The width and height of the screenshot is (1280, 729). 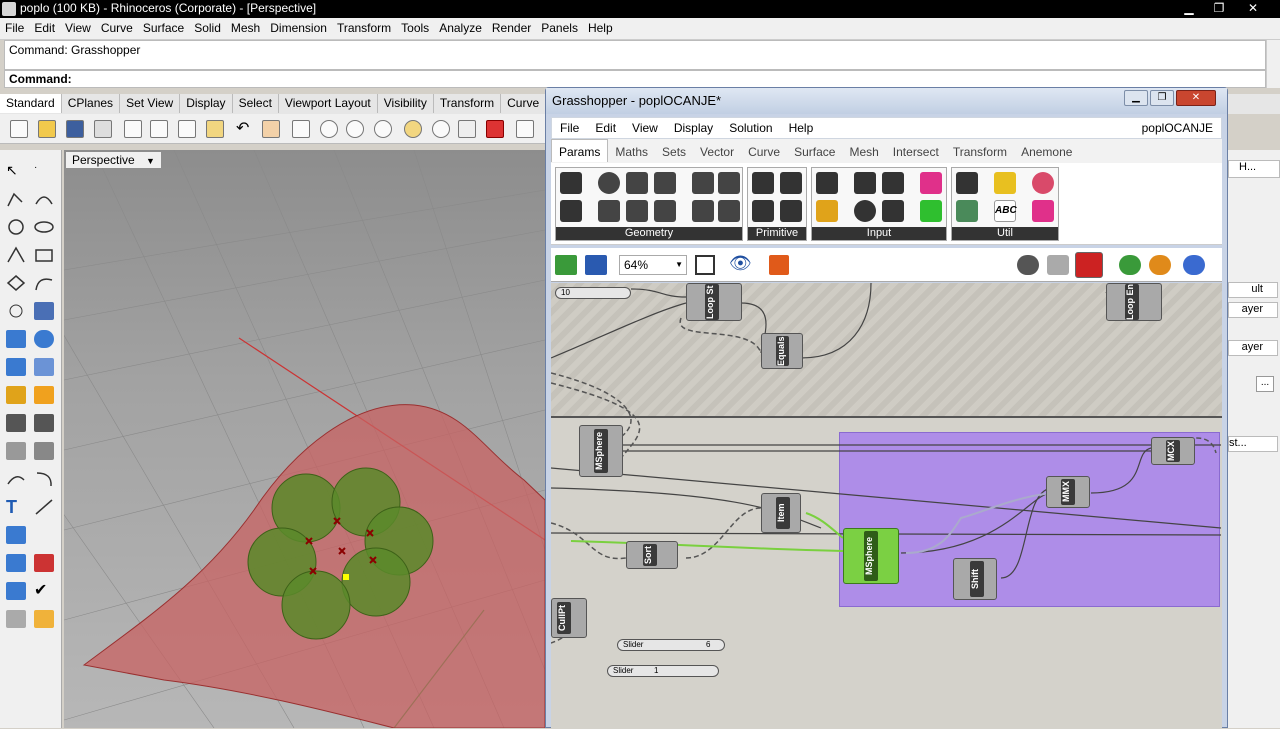 What do you see at coordinates (468, 103) in the screenshot?
I see `tab-transform: Transform` at bounding box center [468, 103].